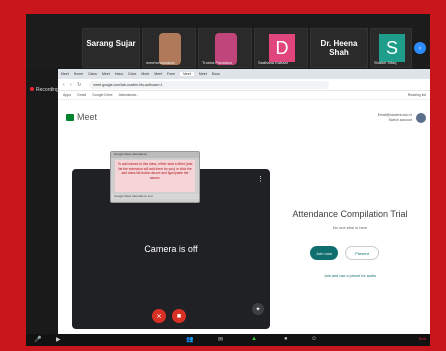  What do you see at coordinates (111, 43) in the screenshot?
I see `participant-name: Sarang Sujar` at bounding box center [111, 43].